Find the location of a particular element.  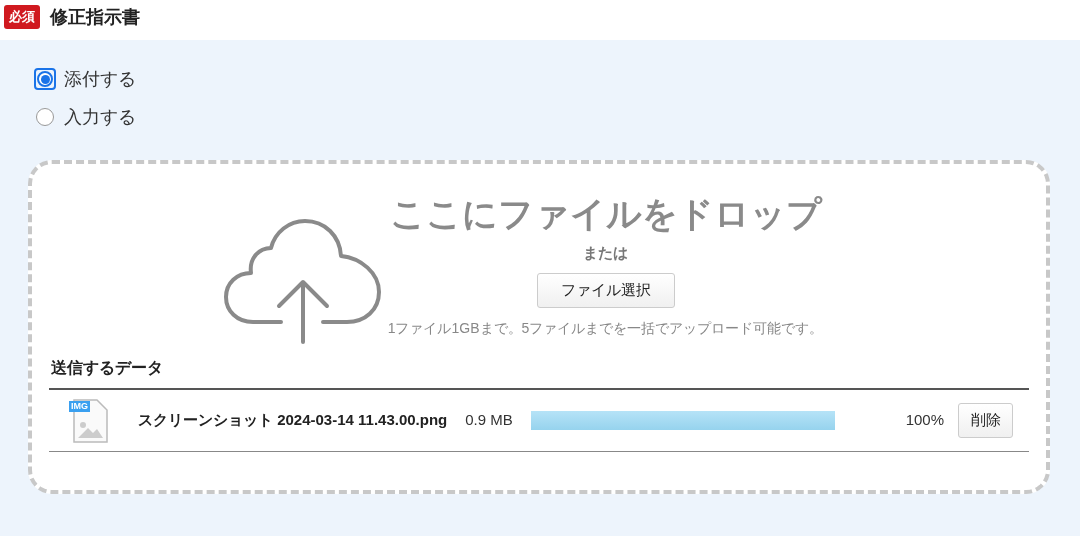

drop-title: ここにファイルをドロップ is located at coordinates (605, 214).